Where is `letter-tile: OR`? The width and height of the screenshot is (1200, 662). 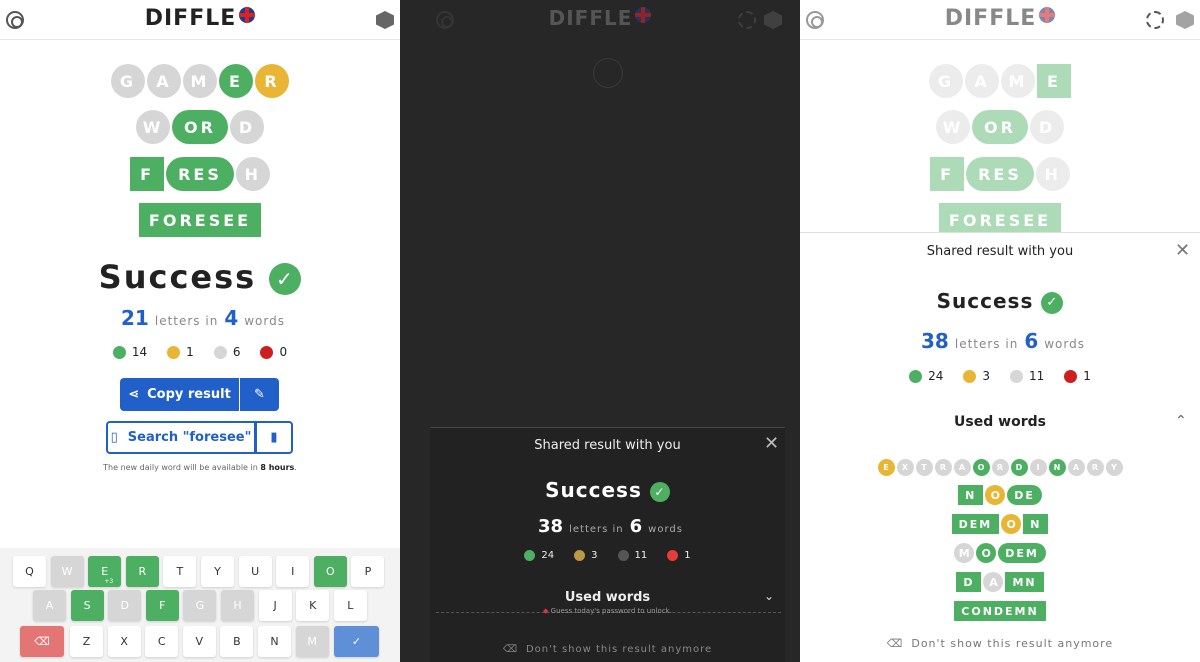
letter-tile: OR is located at coordinates (200, 127).